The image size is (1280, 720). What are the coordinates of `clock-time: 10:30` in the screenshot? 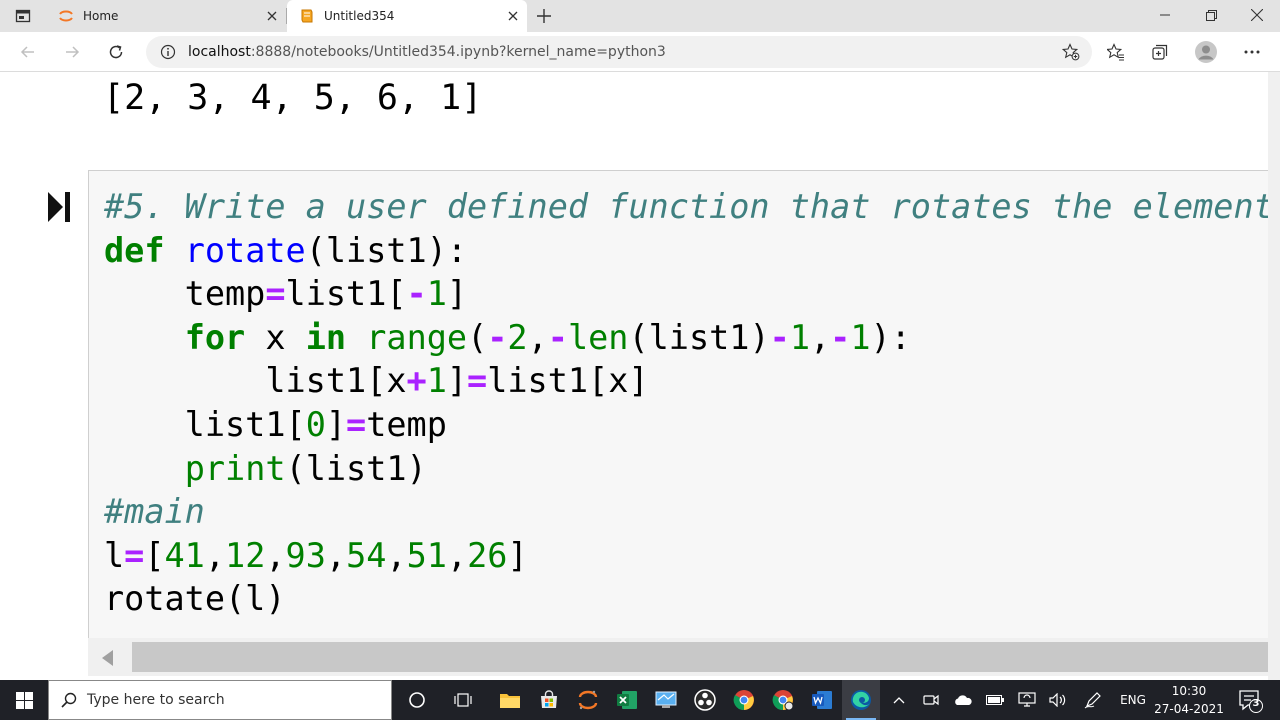 It's located at (1189, 691).